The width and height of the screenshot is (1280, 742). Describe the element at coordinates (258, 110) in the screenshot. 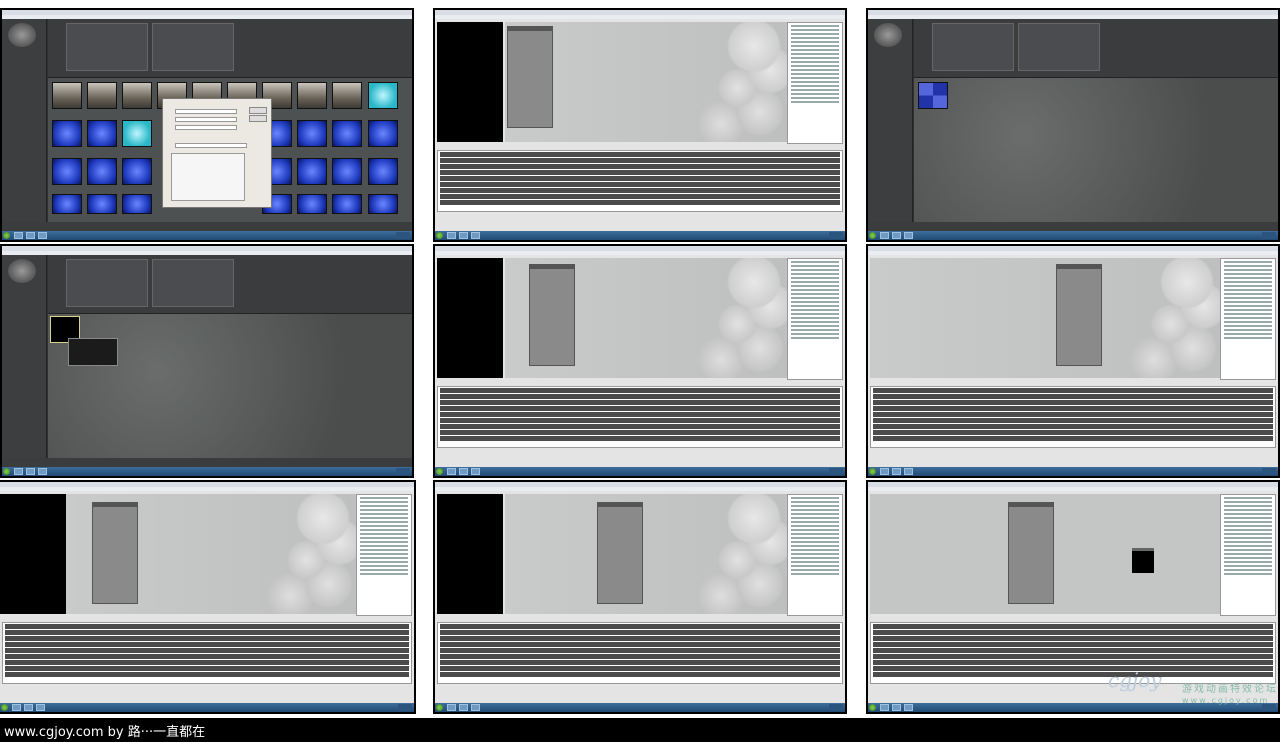

I see `ok-button` at that location.